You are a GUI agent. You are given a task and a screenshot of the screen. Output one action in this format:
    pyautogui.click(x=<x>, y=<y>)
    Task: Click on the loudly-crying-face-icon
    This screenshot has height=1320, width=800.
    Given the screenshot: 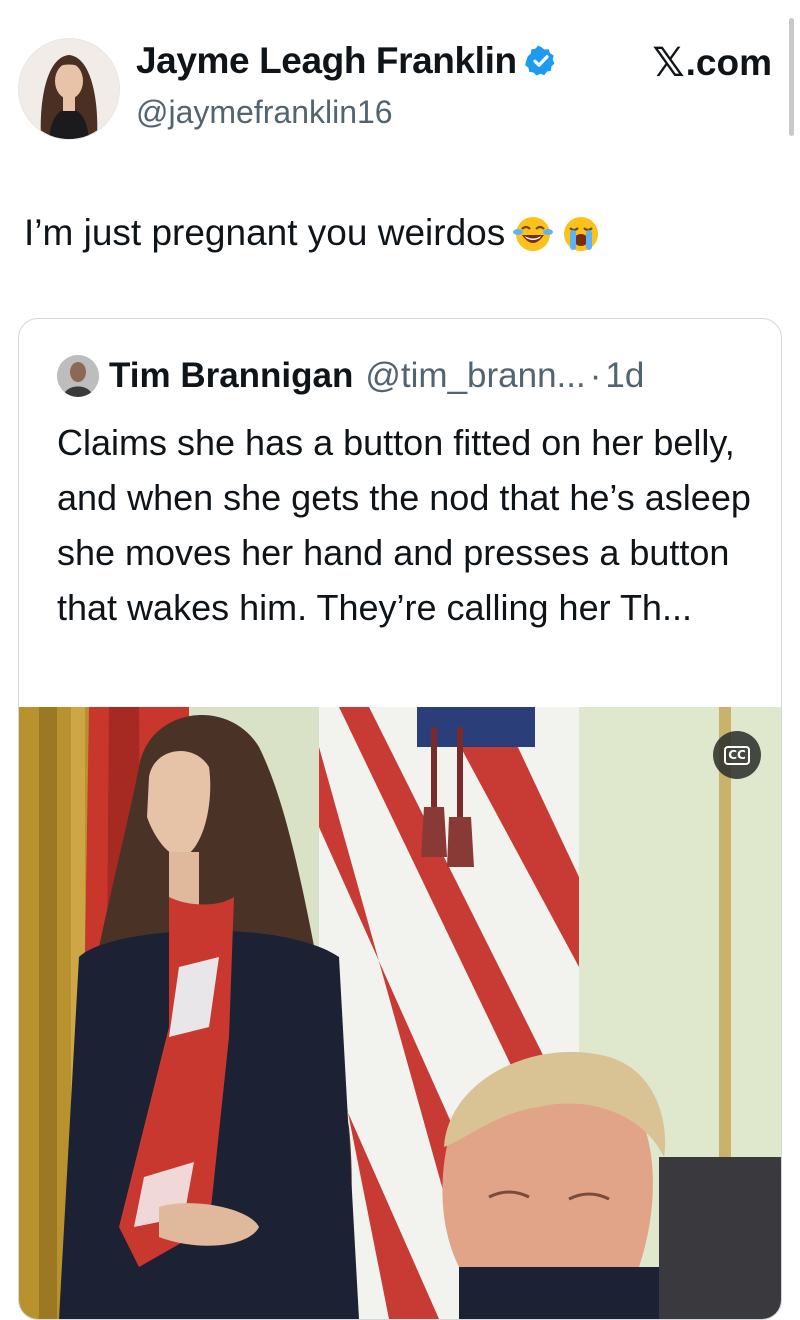 What is the action you would take?
    pyautogui.click(x=581, y=233)
    